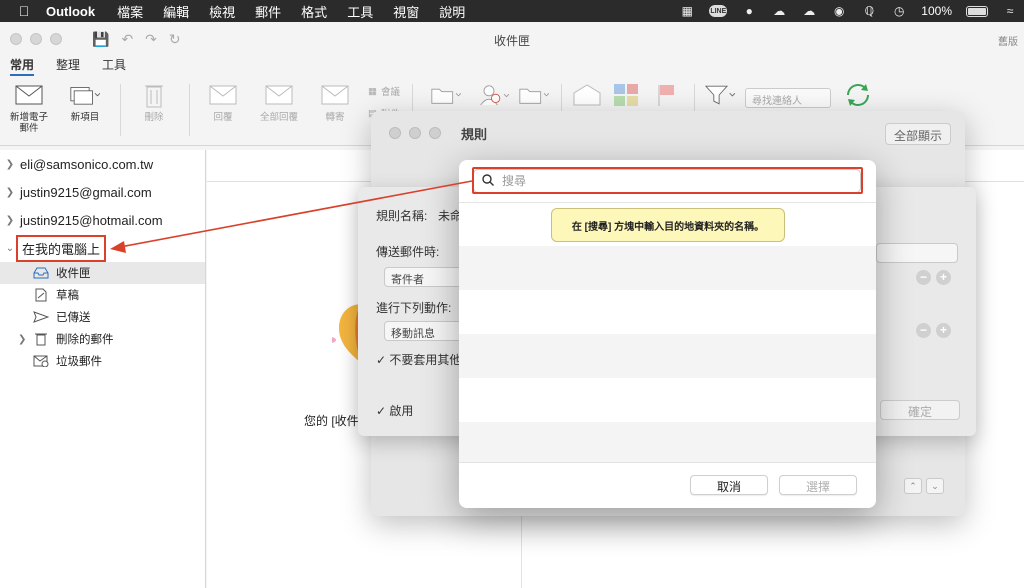  Describe the element at coordinates (494, 97) in the screenshot. I see `assign-button` at that location.